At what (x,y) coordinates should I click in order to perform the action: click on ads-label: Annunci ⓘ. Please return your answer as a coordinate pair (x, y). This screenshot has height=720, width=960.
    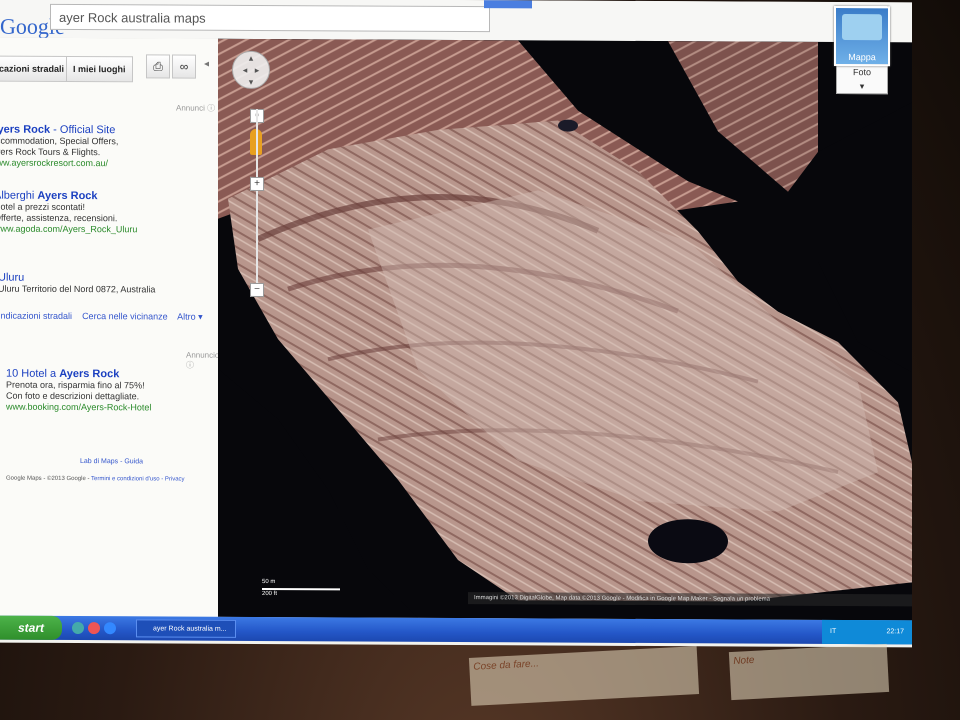
    Looking at the image, I should click on (196, 108).